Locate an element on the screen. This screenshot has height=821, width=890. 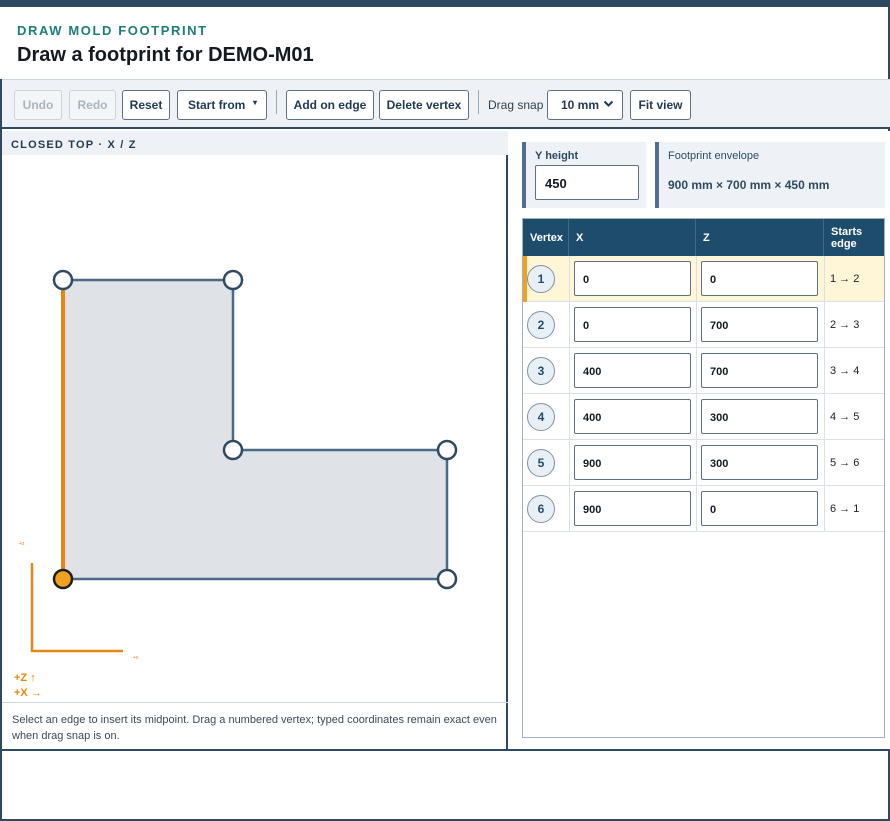
axis-label-z: +Z ↑ is located at coordinates (25, 678).